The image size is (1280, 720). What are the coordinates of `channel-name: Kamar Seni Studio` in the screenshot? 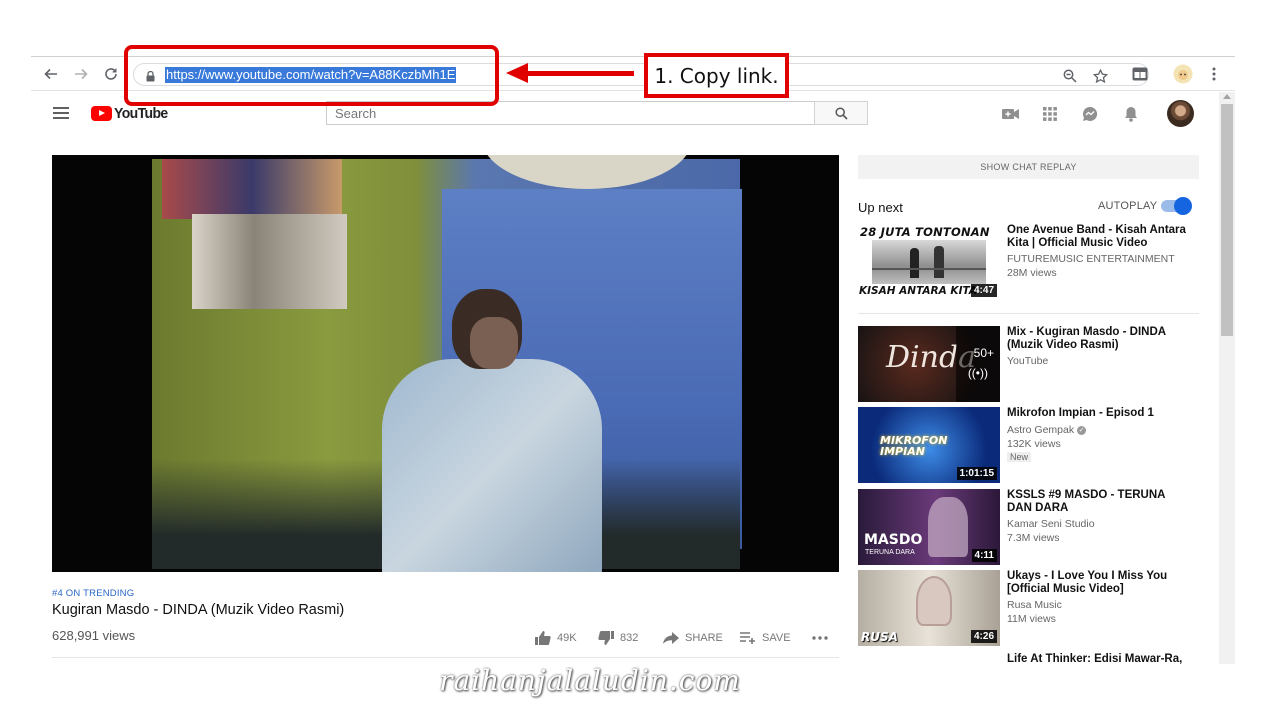 It's located at (1051, 524).